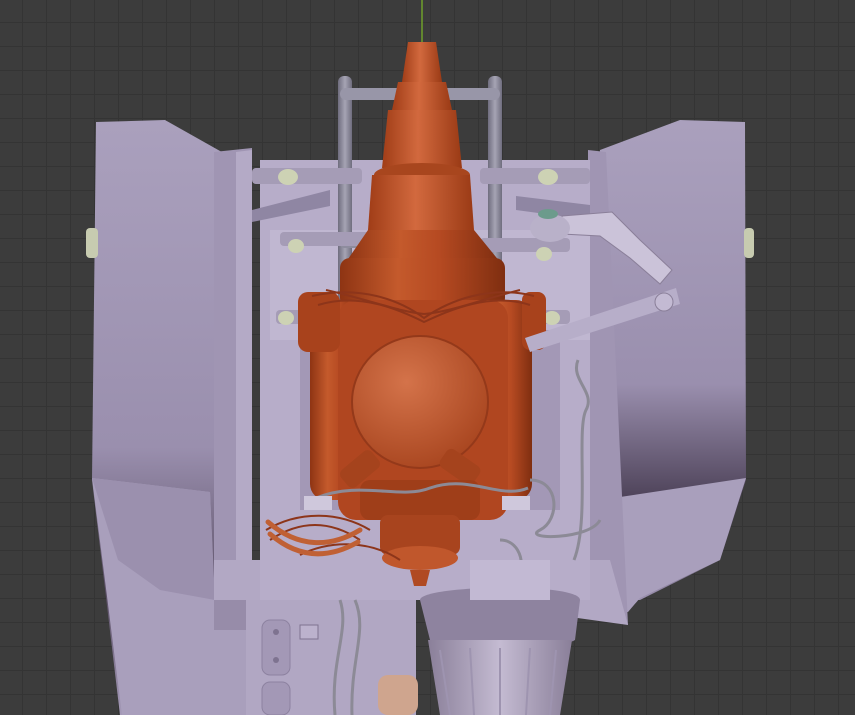 The image size is (855, 715). What do you see at coordinates (420, 402) in the screenshot?
I see `engine-front-disc` at bounding box center [420, 402].